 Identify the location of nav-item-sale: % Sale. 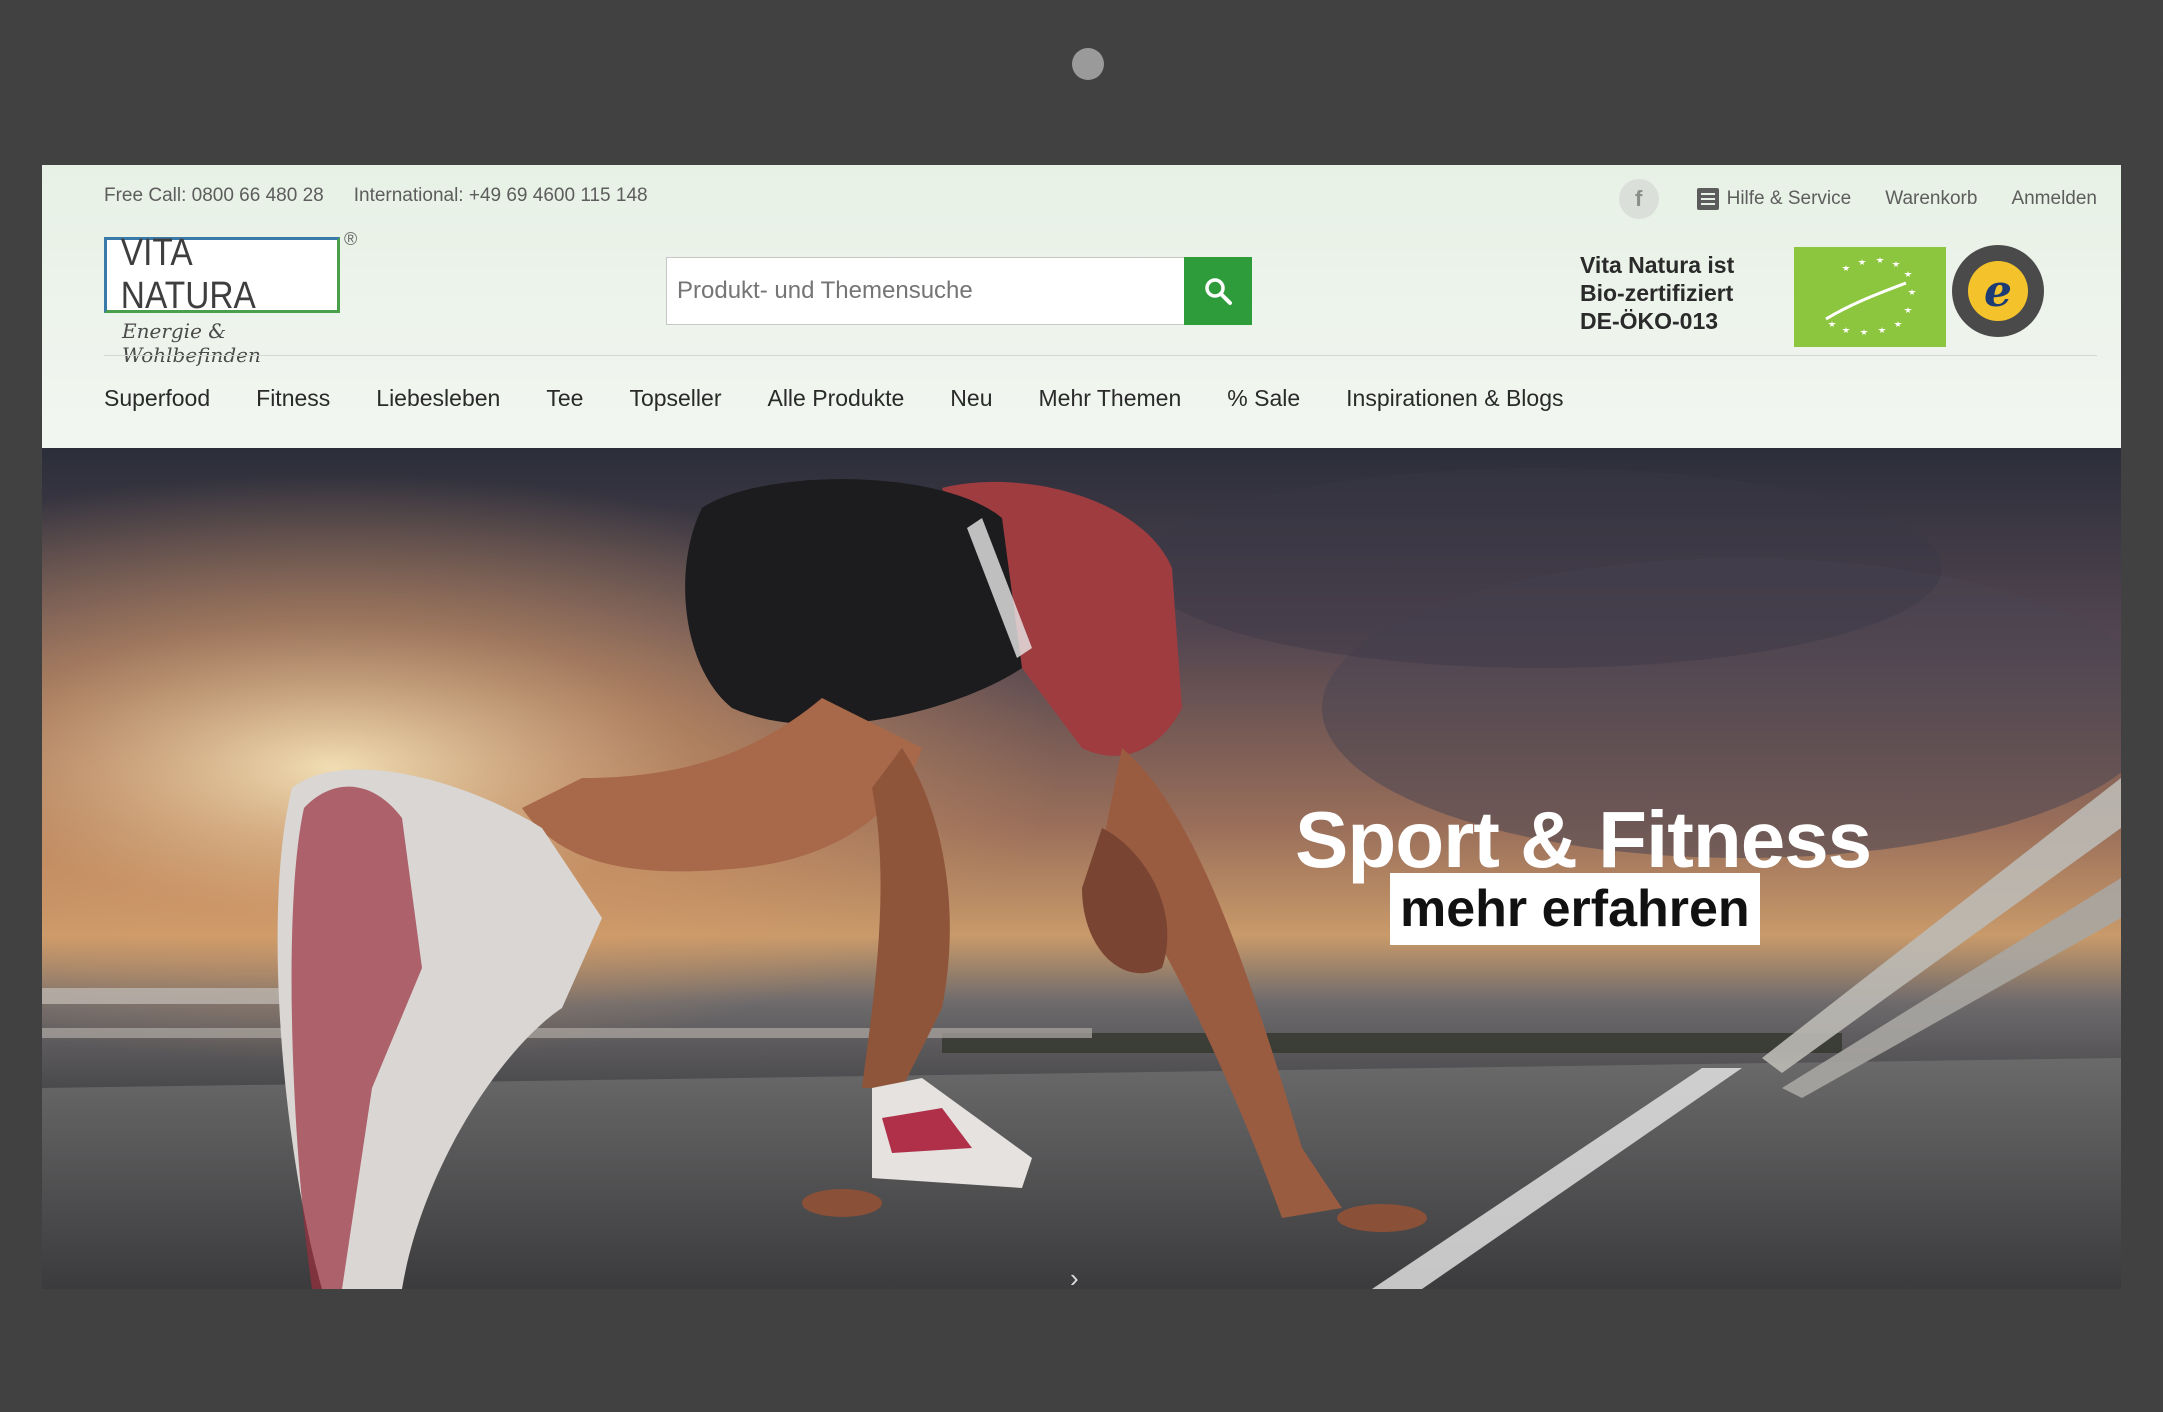
(1263, 398).